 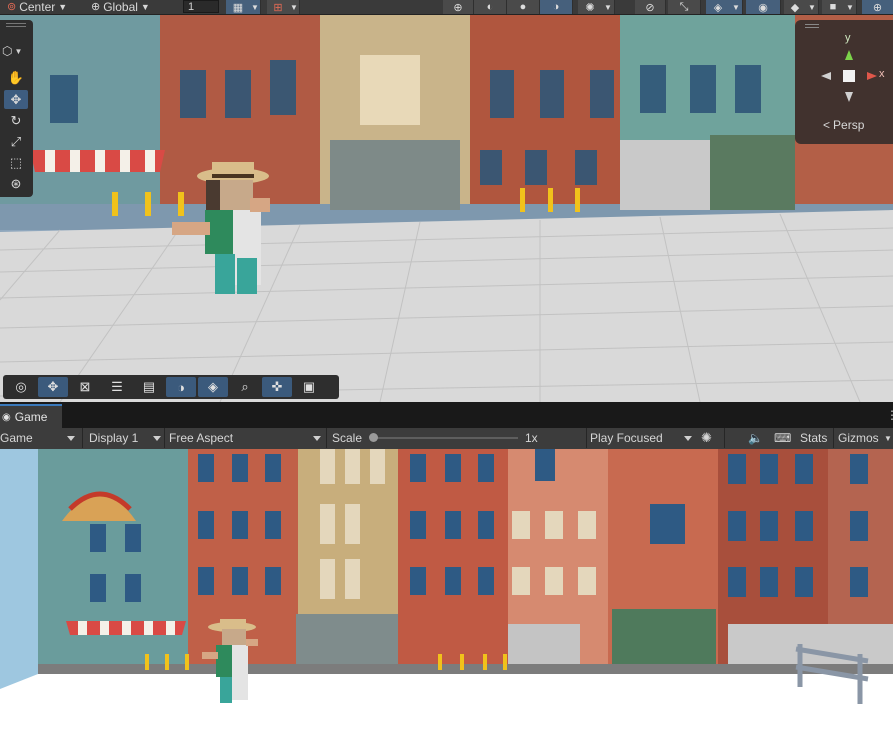 What do you see at coordinates (21, 387) in the screenshot?
I see `orbit-button: ◎` at bounding box center [21, 387].